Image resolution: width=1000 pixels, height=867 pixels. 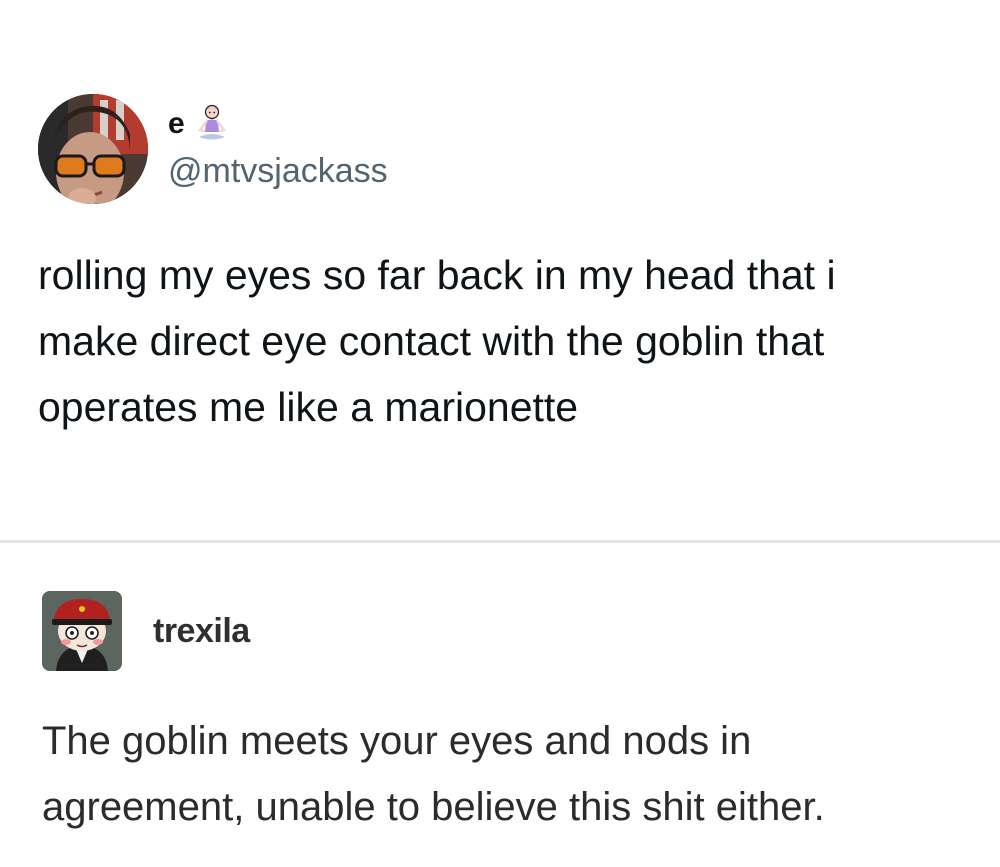 I want to click on section-divider, so click(x=500, y=541).